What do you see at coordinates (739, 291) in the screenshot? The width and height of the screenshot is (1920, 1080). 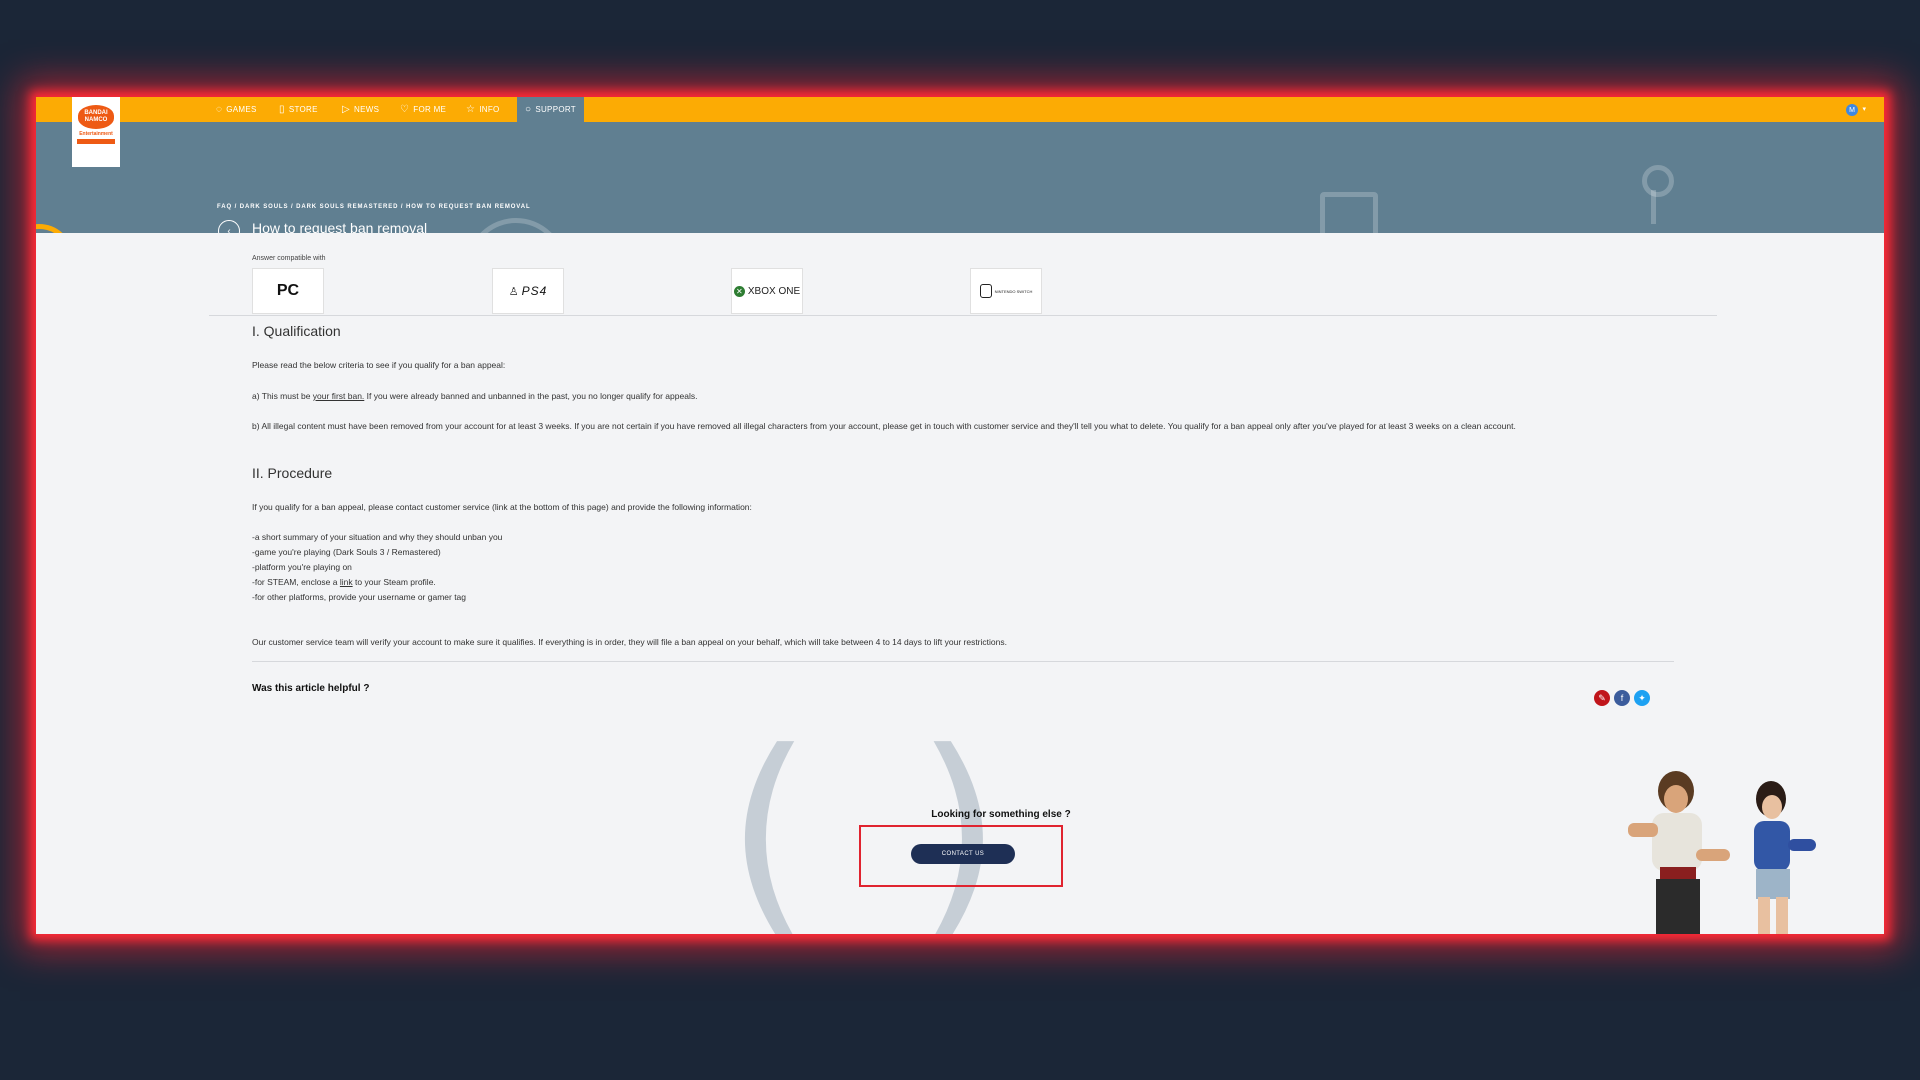 I see `xbox-icon: ✕` at bounding box center [739, 291].